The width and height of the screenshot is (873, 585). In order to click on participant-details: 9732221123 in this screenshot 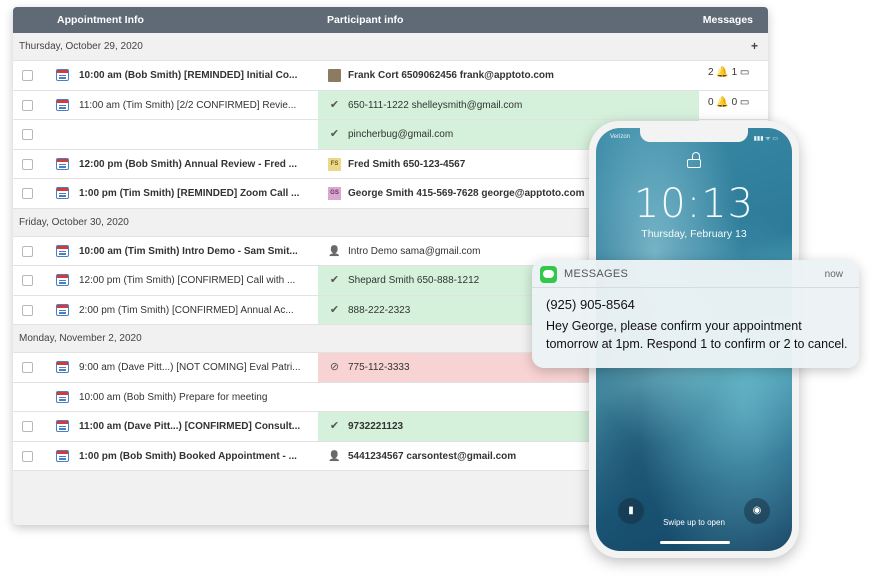, I will do `click(376, 426)`.